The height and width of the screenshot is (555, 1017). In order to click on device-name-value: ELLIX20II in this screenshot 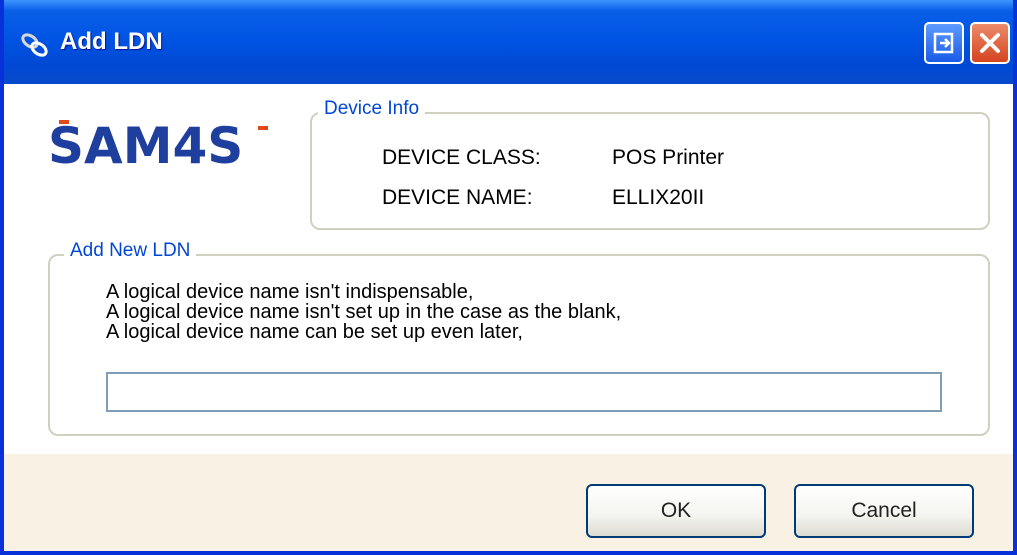, I will do `click(658, 197)`.